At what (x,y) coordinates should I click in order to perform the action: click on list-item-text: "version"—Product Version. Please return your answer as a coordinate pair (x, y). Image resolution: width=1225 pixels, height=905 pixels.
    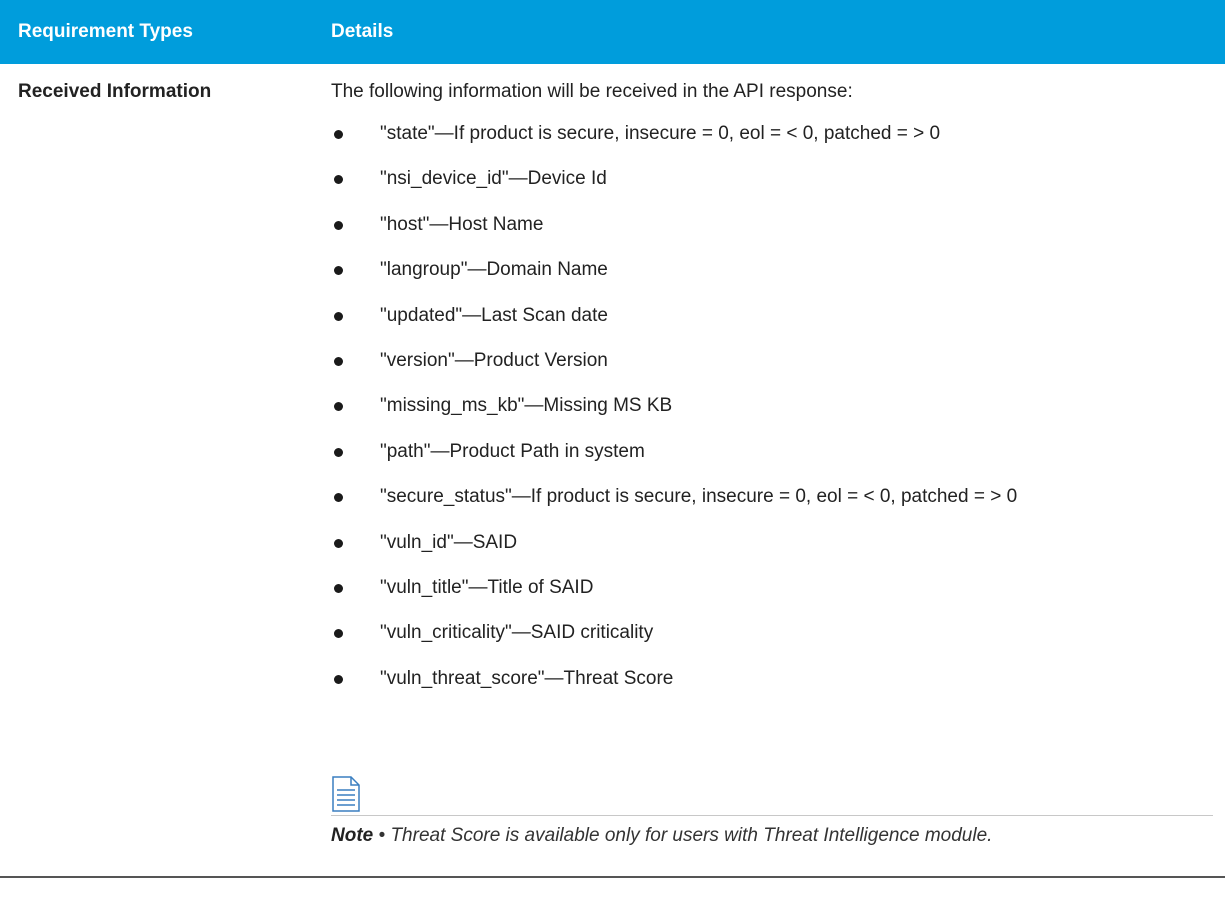
    Looking at the image, I should click on (494, 360).